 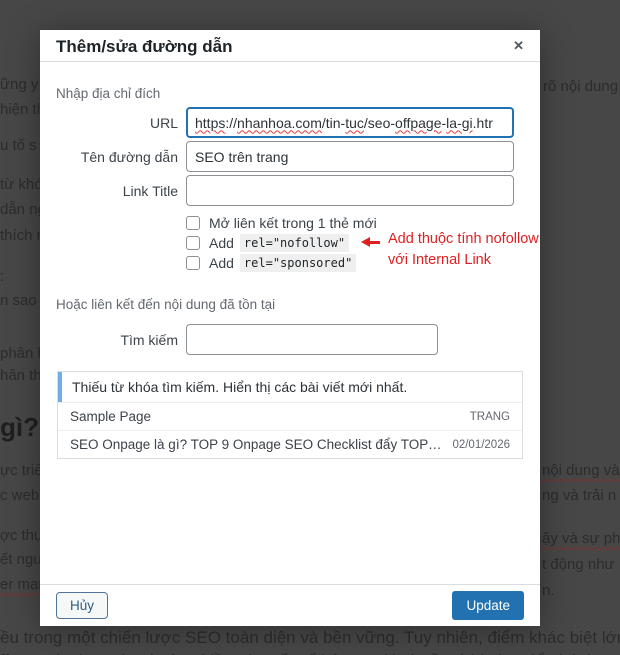 I want to click on link-text-row: Tên đường dẫn, so click(x=290, y=156).